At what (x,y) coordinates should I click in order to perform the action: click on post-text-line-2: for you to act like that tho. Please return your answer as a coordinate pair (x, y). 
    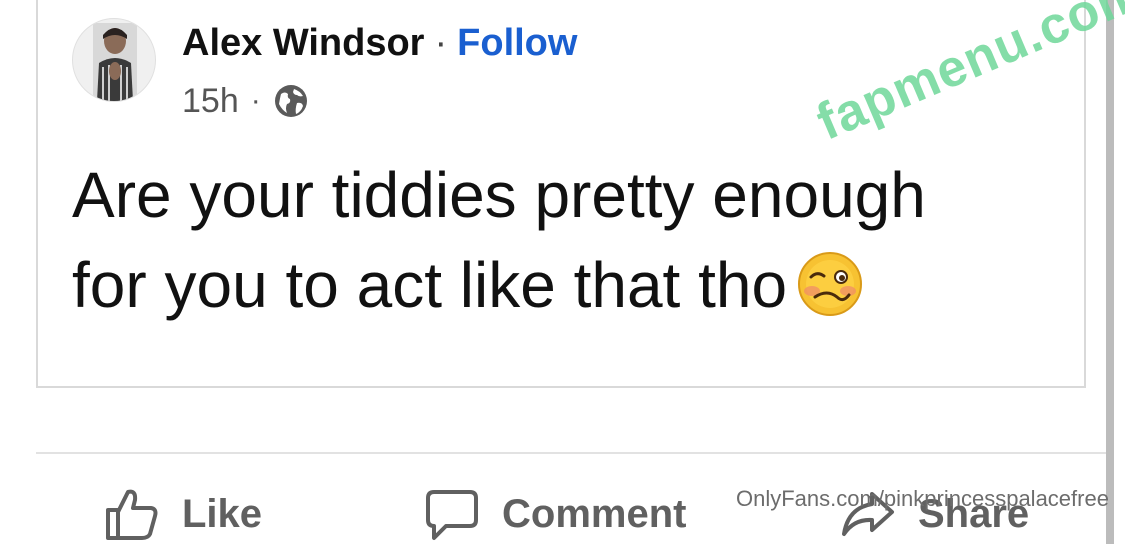
    Looking at the image, I should click on (430, 285).